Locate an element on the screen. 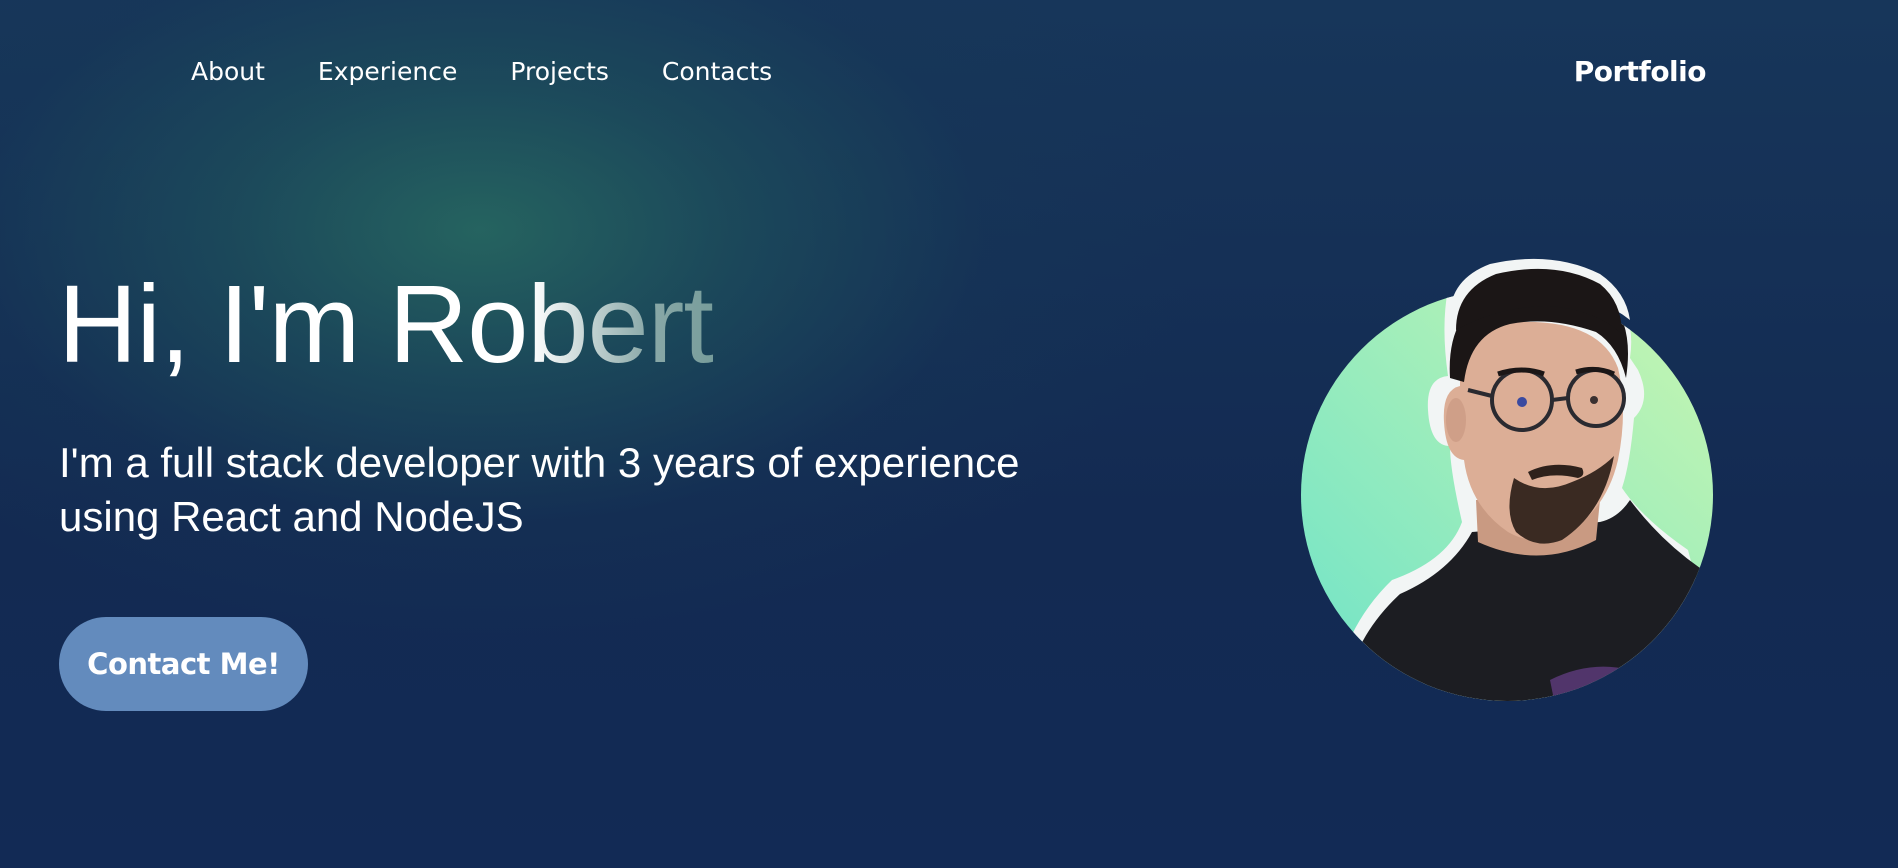 The width and height of the screenshot is (1898, 868). profile-photo is located at coordinates (1507, 476).